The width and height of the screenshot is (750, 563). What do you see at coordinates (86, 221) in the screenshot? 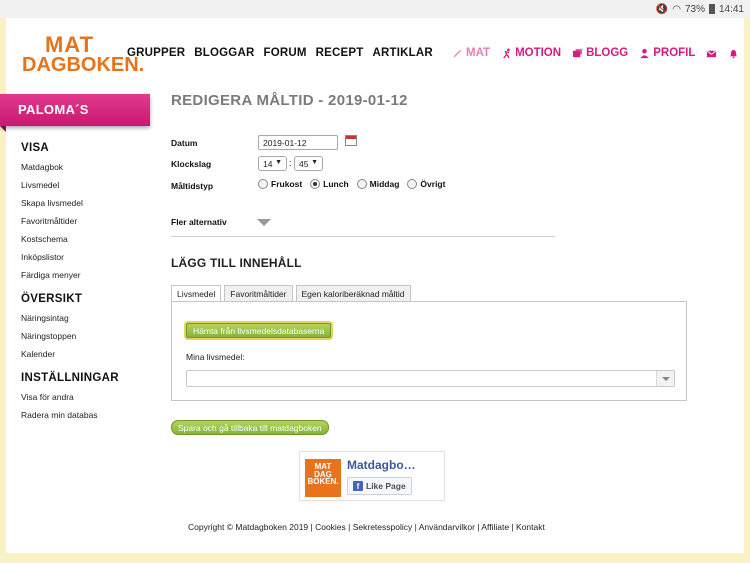
I see `sidebar-item-favoritmaltider: Favoritmåltider` at bounding box center [86, 221].